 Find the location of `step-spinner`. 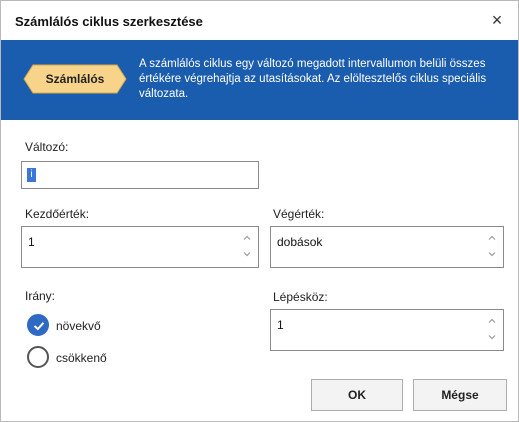

step-spinner is located at coordinates (492, 331).